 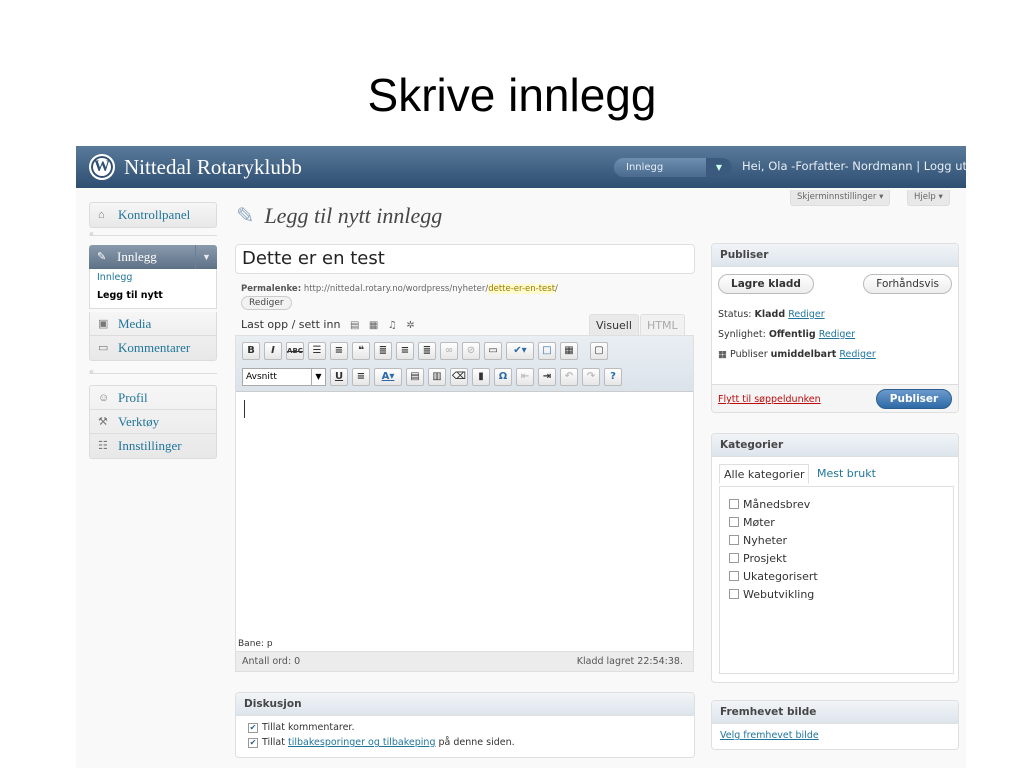 I want to click on spellcheck-icon: ✔▾, so click(x=520, y=351).